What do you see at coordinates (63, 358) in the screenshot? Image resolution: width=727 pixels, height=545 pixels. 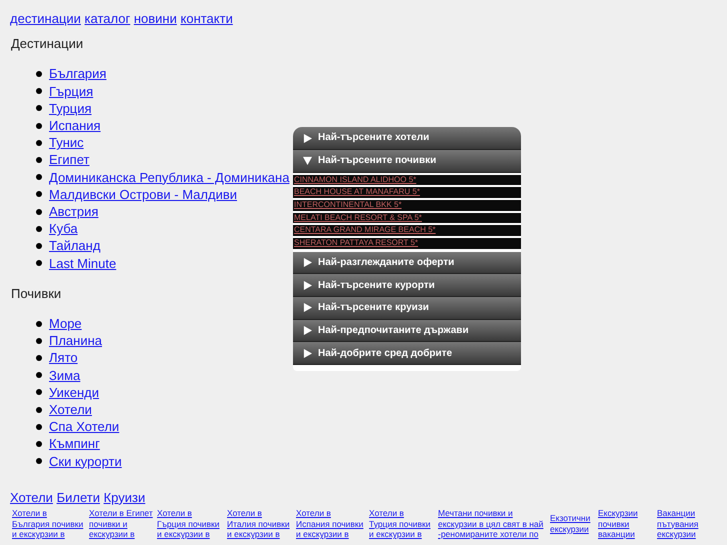 I see `list-link: Лято` at bounding box center [63, 358].